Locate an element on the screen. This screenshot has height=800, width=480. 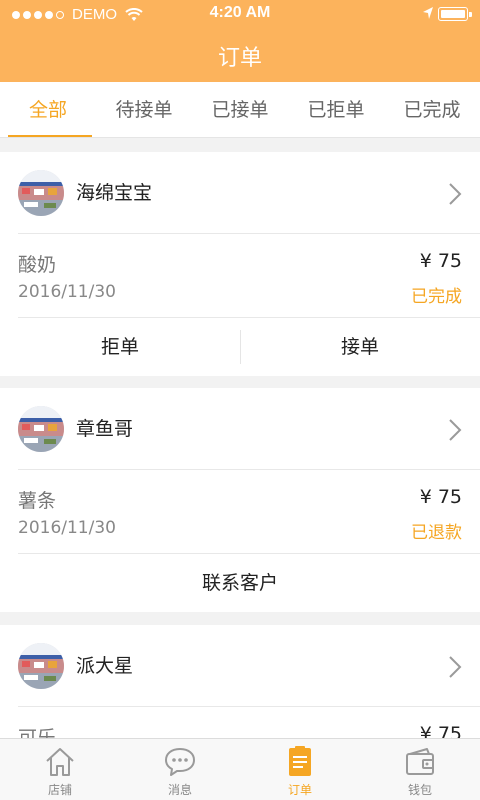
status-badge: 已完成 is located at coordinates (436, 297).